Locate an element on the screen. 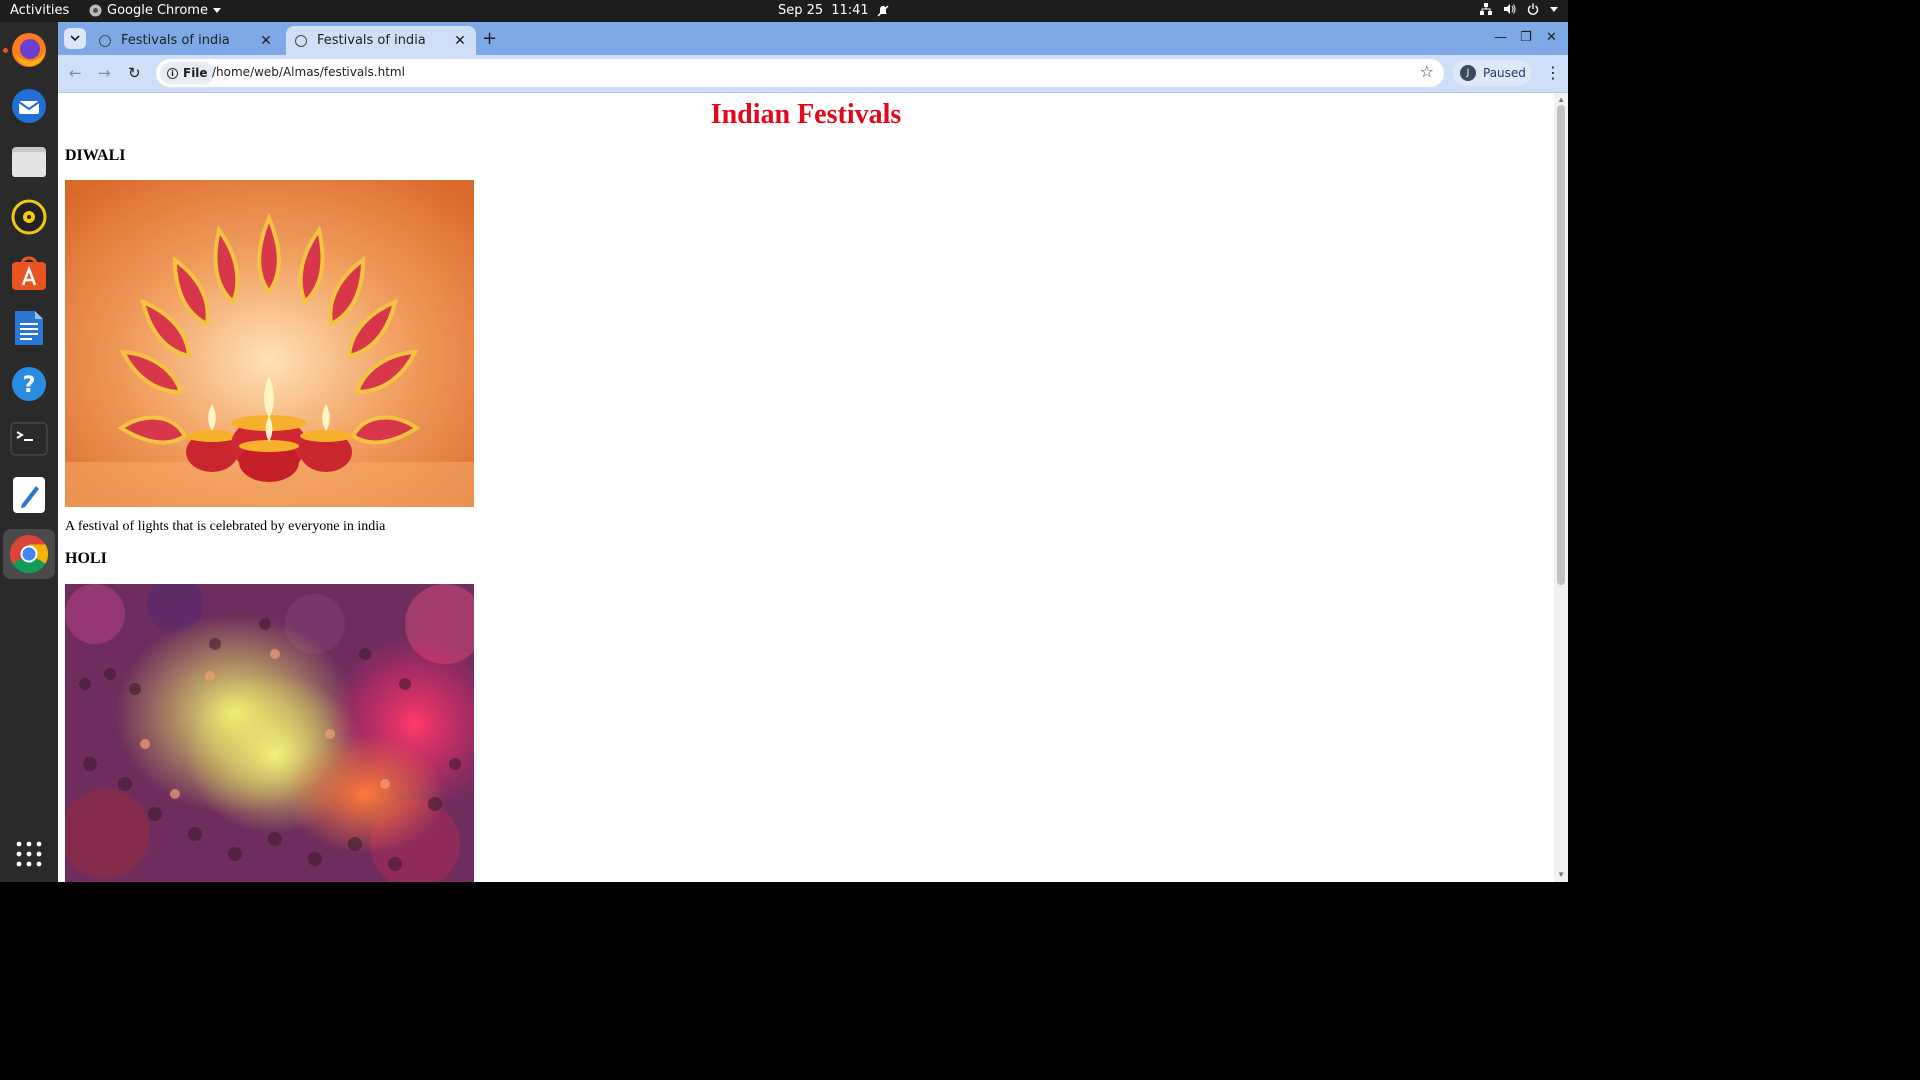 The image size is (1920, 1080). site-info-chip: i File is located at coordinates (187, 73).